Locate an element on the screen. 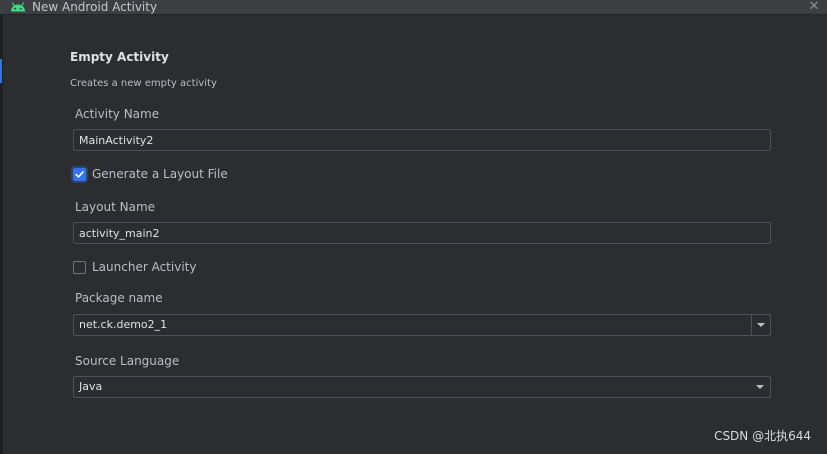  watermark: CSDN @北执644 is located at coordinates (762, 436).